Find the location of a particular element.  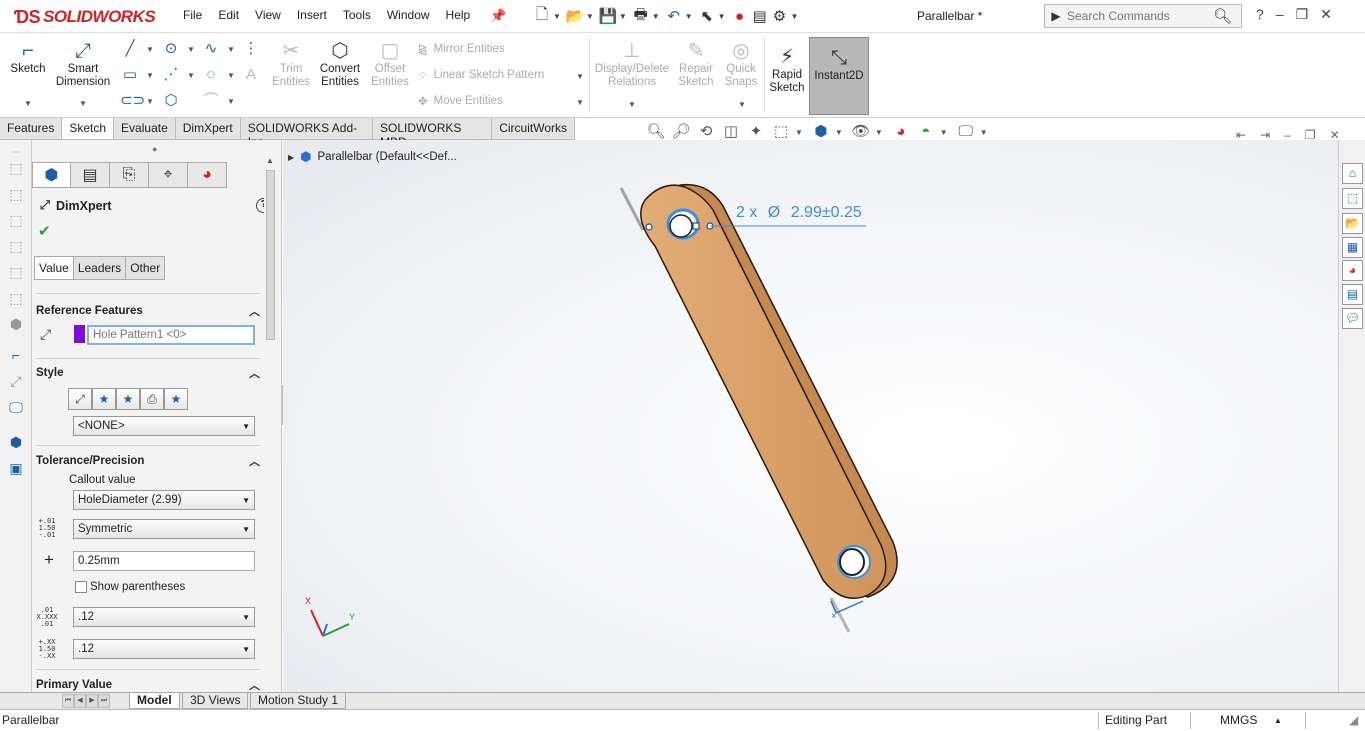

print-icon: 🖶 is located at coordinates (641, 16).